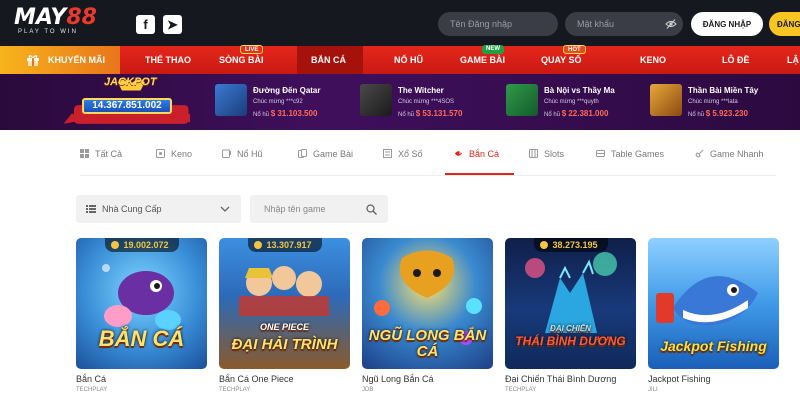 The height and width of the screenshot is (400, 800). Describe the element at coordinates (426, 102) in the screenshot. I see `winner-user: Chúc mừng ***4SOS` at that location.